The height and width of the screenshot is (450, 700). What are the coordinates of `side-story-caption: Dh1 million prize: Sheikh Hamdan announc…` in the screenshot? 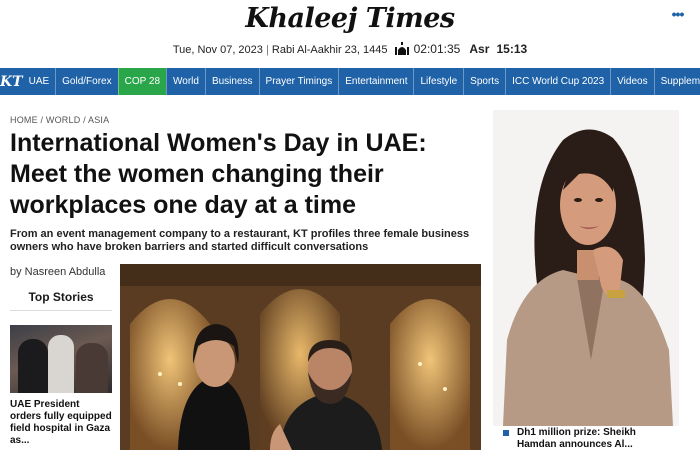 It's located at (586, 438).